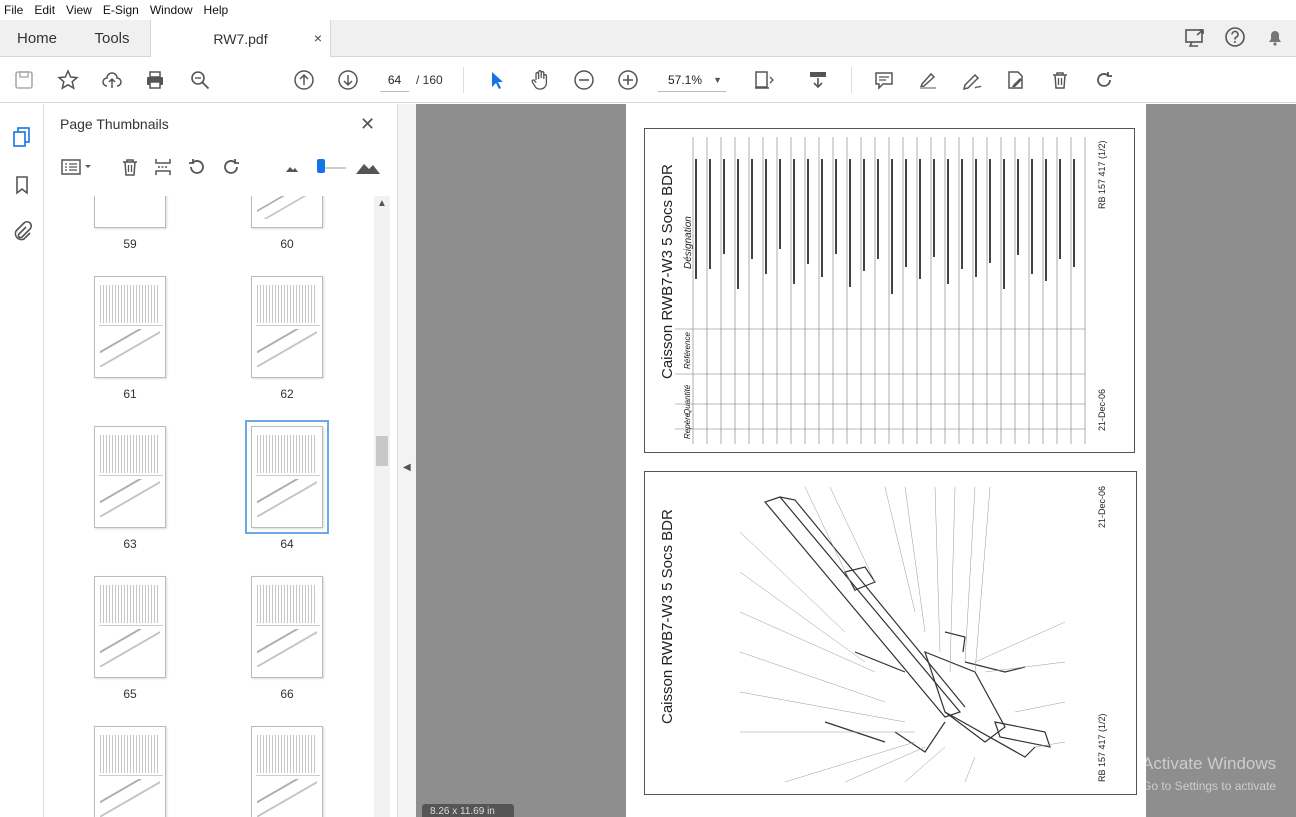  Describe the element at coordinates (394, 80) in the screenshot. I see `page-number-input: 64` at that location.